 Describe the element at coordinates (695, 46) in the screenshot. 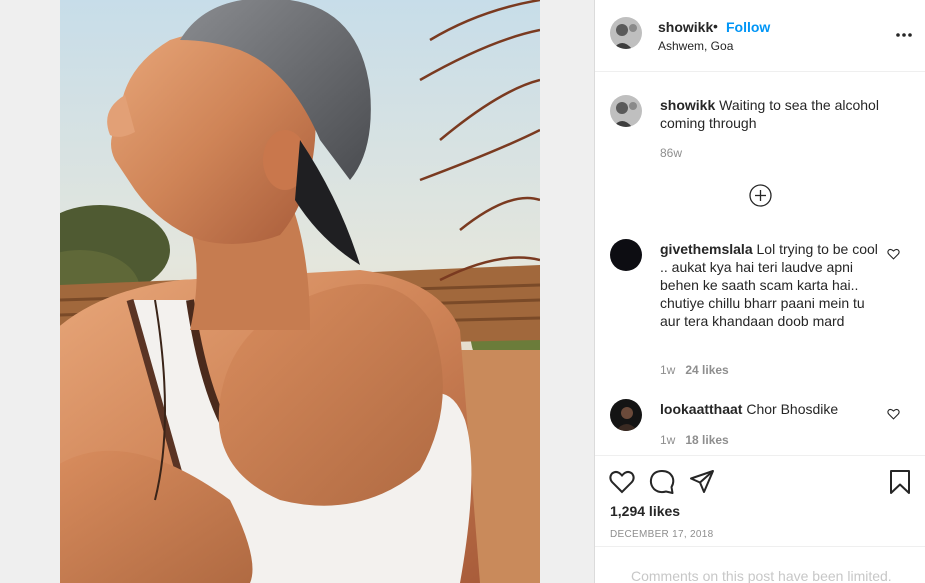

I see `post-location: Ashwem, Goa` at that location.